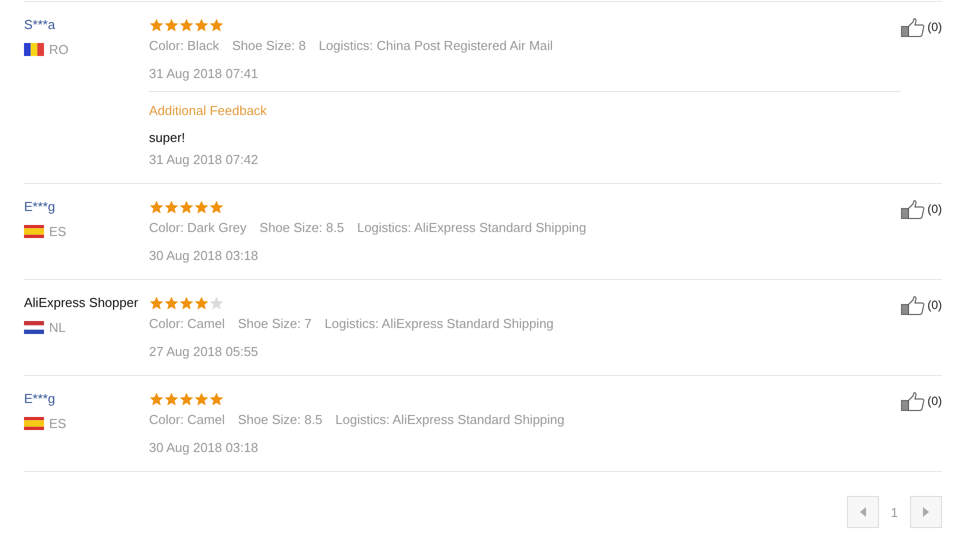 The height and width of the screenshot is (554, 964). What do you see at coordinates (40, 25) in the screenshot?
I see `buyer-name: S***a` at bounding box center [40, 25].